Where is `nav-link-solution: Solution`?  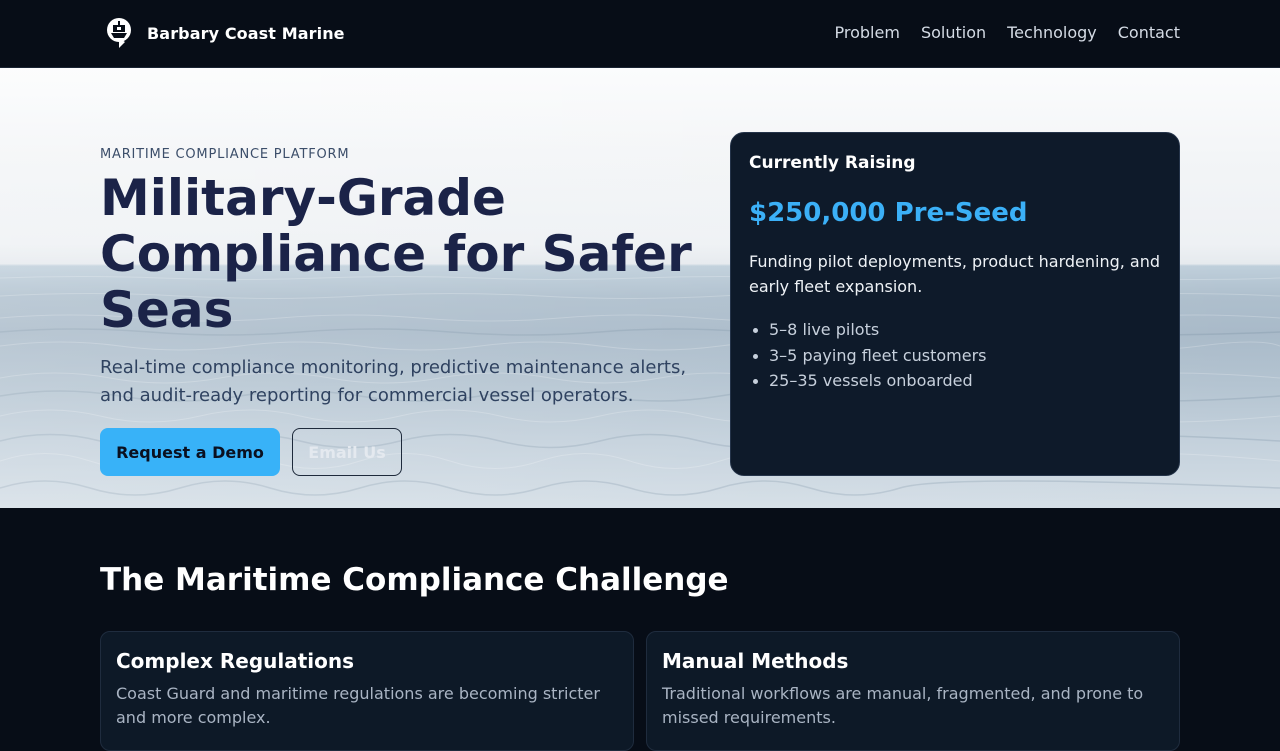 nav-link-solution: Solution is located at coordinates (953, 33).